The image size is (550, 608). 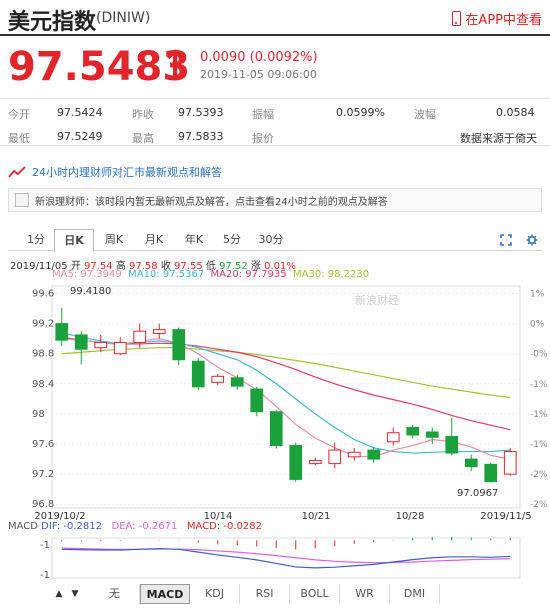 What do you see at coordinates (263, 114) in the screenshot?
I see `stat-label: 振幅` at bounding box center [263, 114].